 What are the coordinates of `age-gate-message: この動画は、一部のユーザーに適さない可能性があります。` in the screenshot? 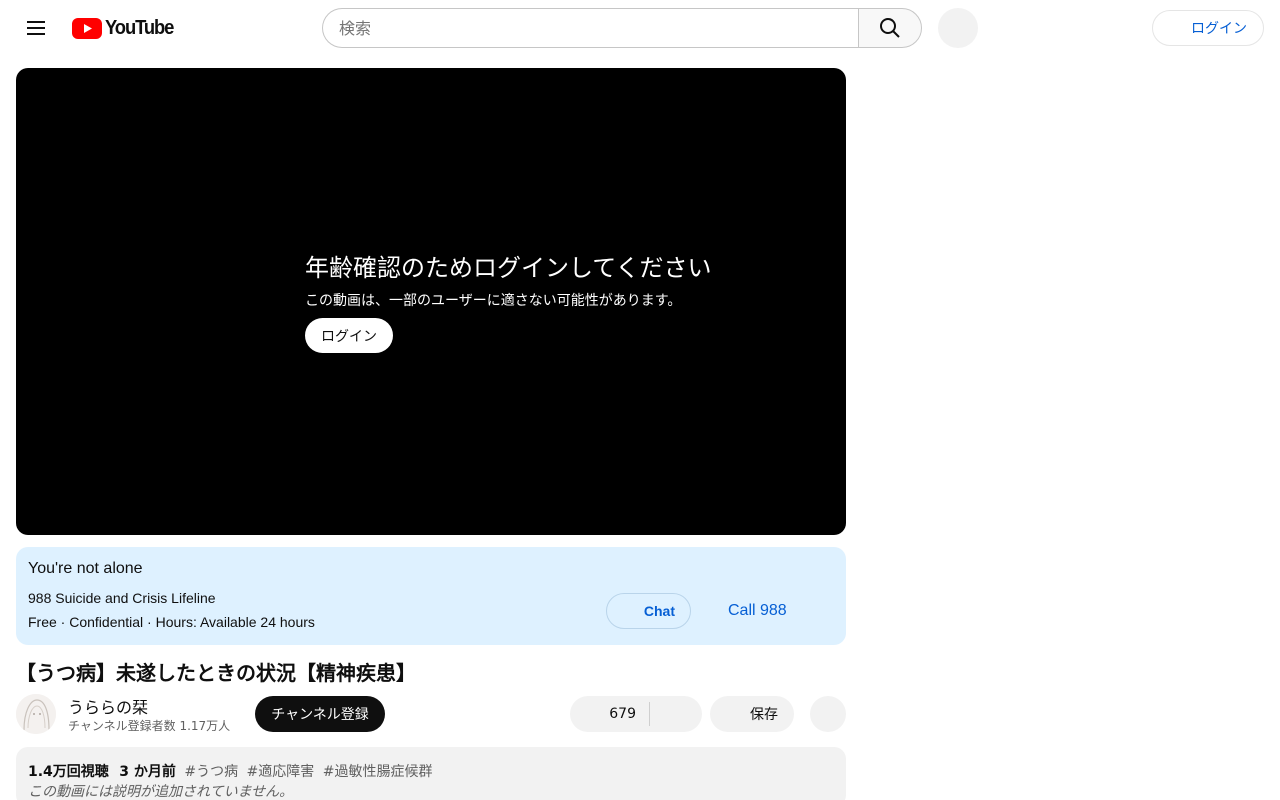 It's located at (493, 301).